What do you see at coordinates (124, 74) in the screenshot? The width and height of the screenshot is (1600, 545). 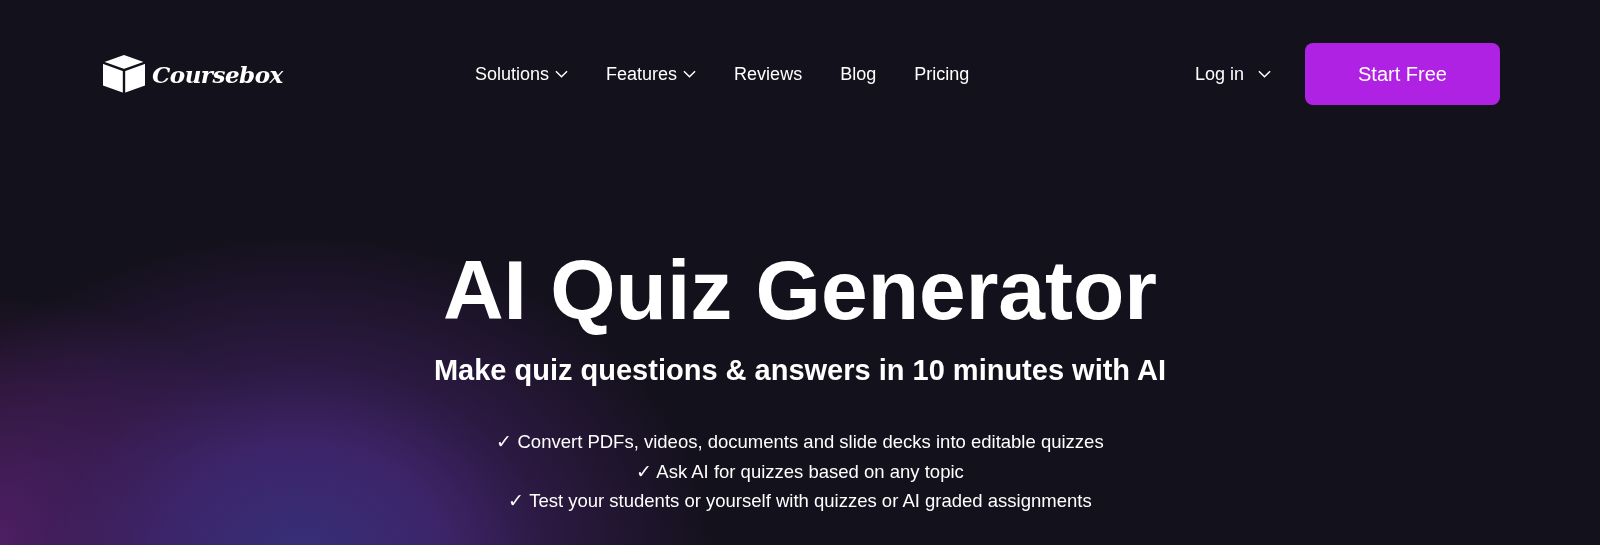 I see `cube-logo-icon` at bounding box center [124, 74].